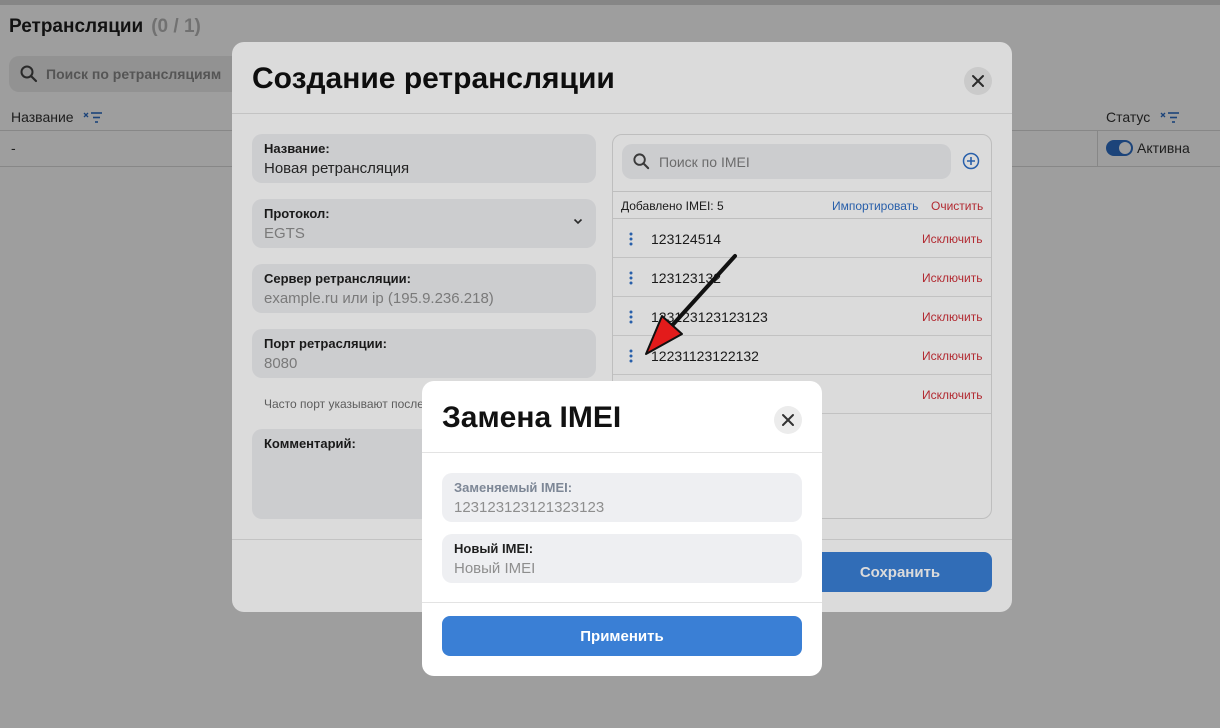 The width and height of the screenshot is (1220, 728). I want to click on new-imei-placeholder: Новый IMEI, so click(495, 568).